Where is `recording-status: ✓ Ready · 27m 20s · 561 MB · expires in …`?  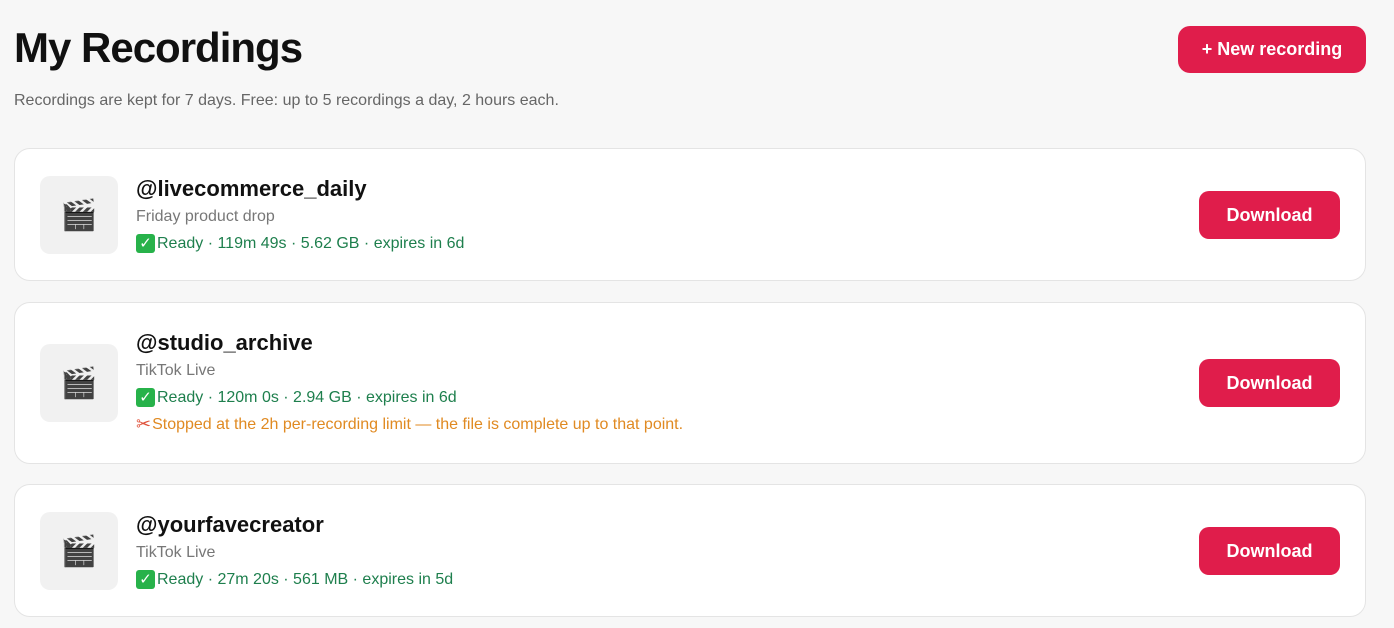 recording-status: ✓ Ready · 27m 20s · 561 MB · expires in … is located at coordinates (294, 579).